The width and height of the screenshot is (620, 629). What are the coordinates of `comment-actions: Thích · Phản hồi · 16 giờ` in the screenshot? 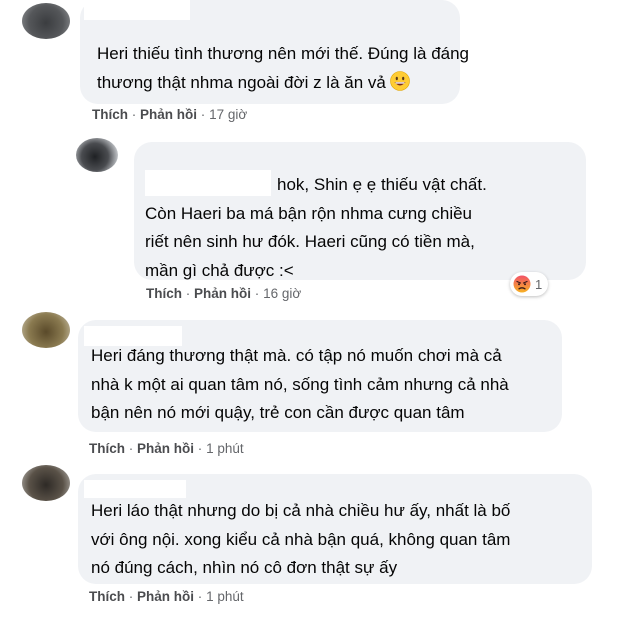 It's located at (223, 293).